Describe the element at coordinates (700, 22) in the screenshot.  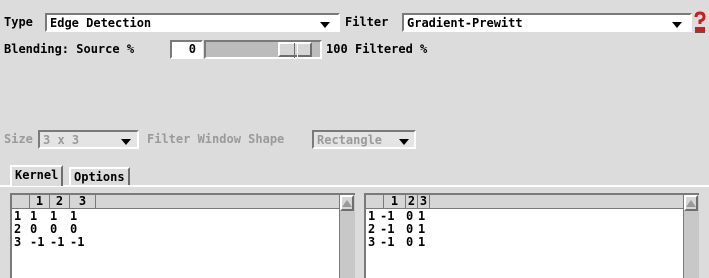
I see `help-icon` at that location.